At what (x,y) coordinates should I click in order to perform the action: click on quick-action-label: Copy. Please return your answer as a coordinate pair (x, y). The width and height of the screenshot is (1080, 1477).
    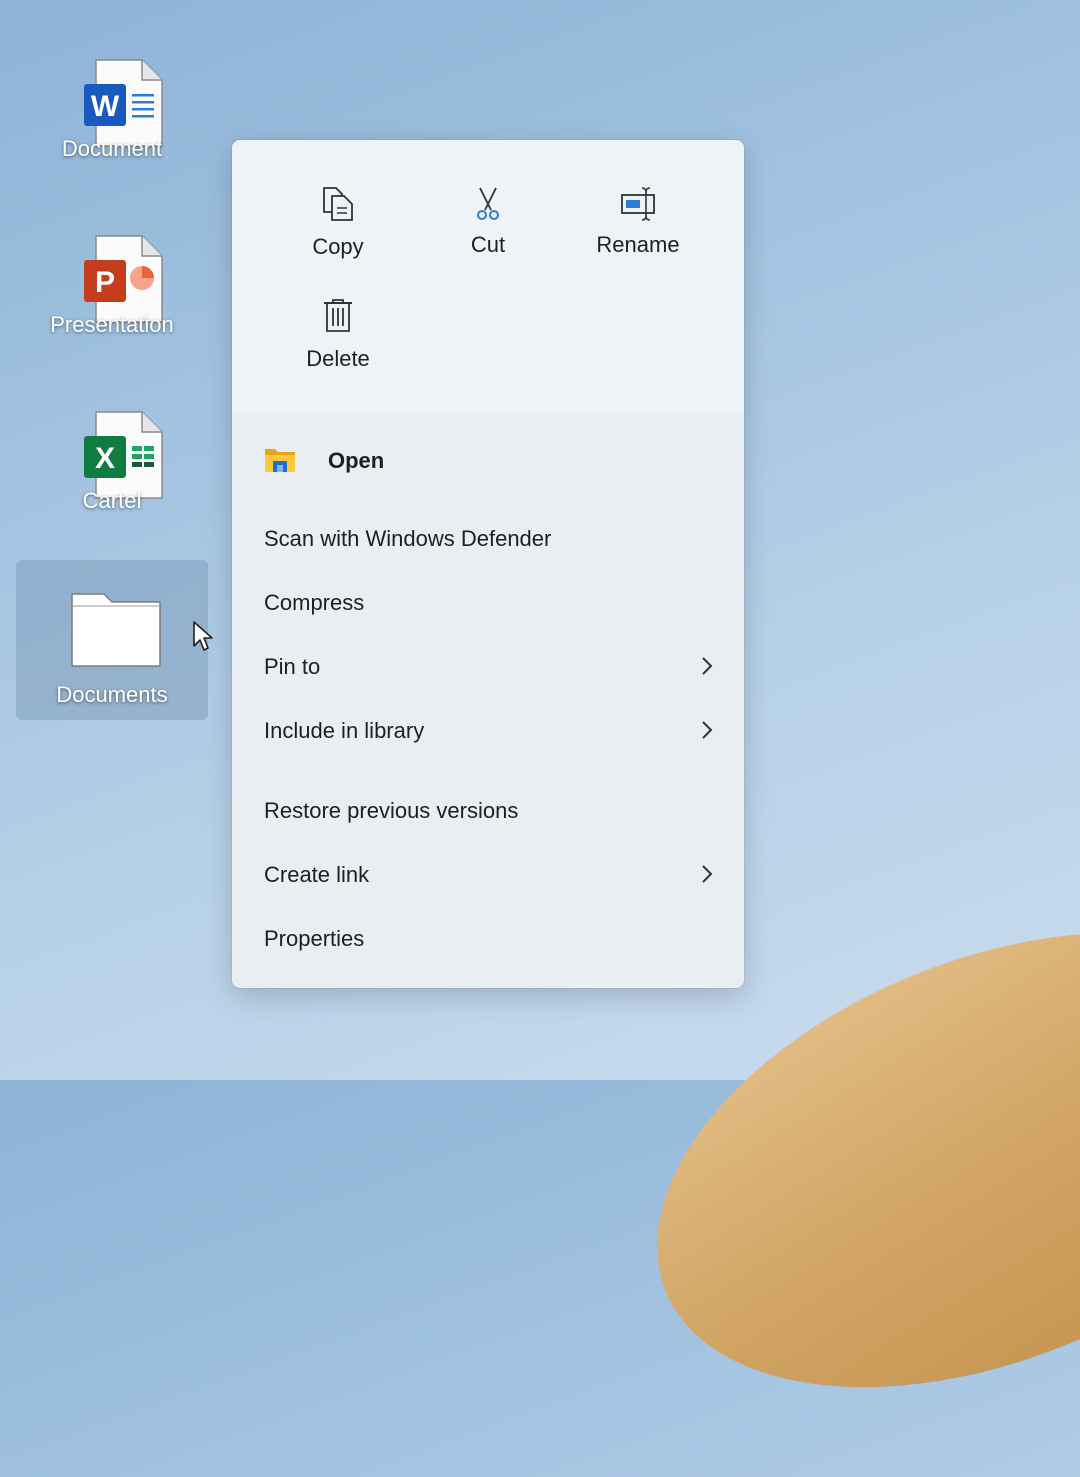
    Looking at the image, I should click on (338, 246).